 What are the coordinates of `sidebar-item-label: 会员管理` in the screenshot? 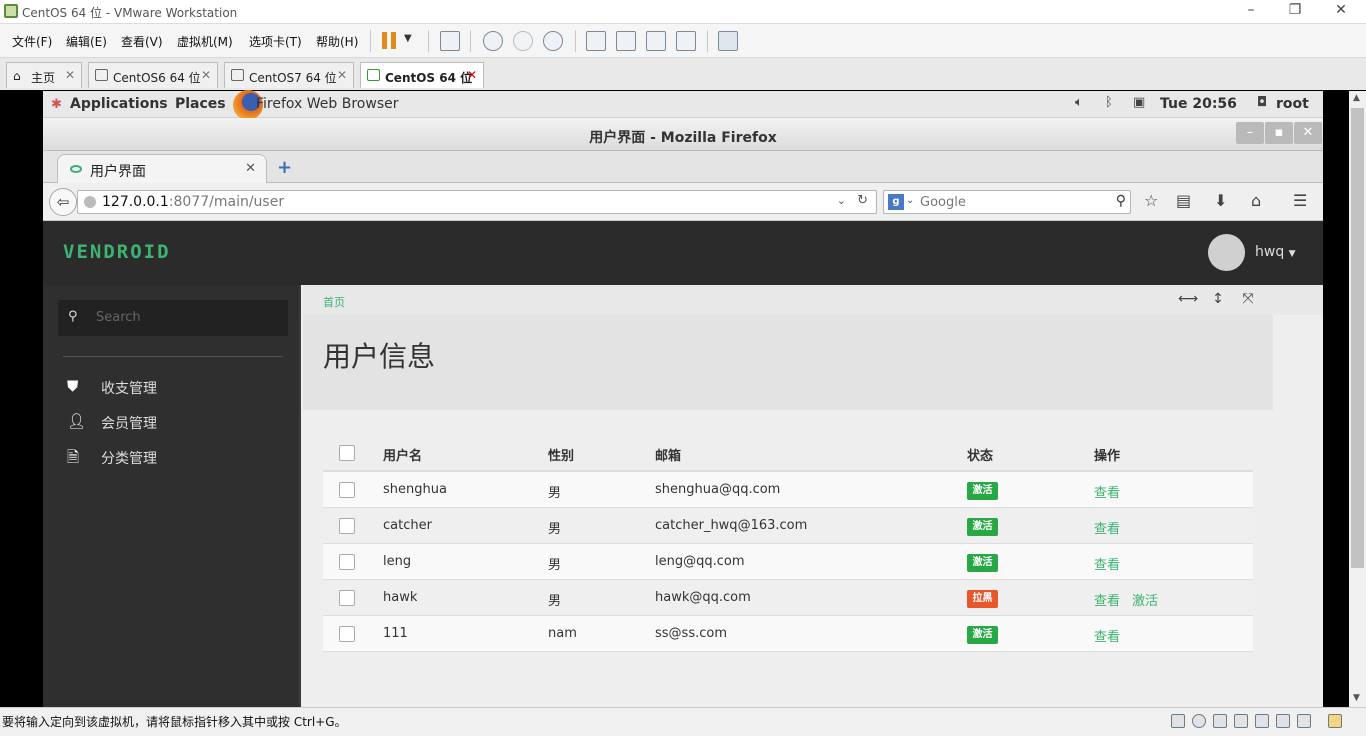 It's located at (129, 424).